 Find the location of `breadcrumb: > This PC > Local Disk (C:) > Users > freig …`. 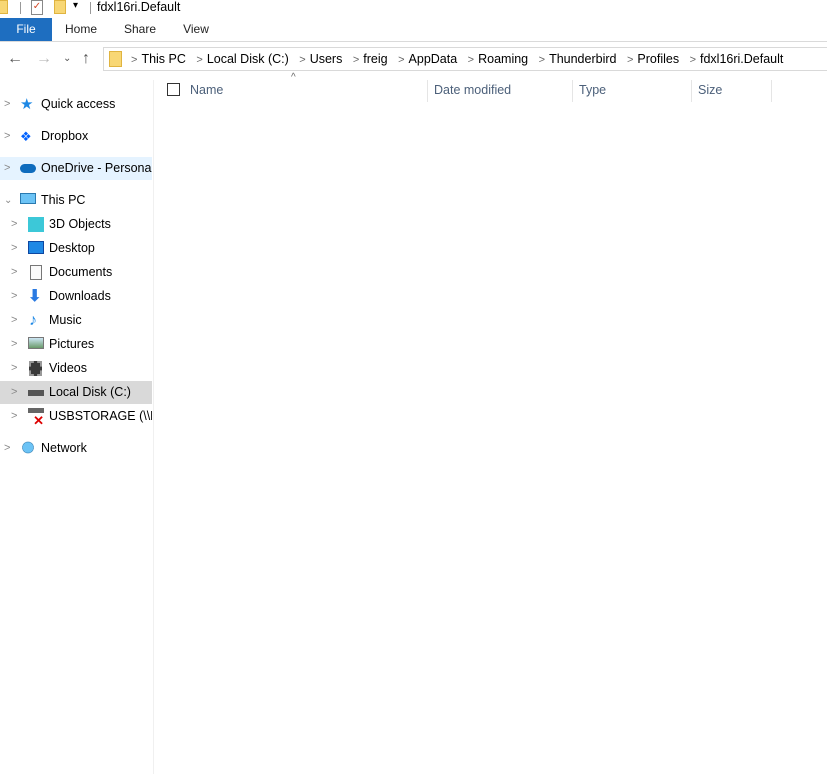

breadcrumb: > This PC > Local Disk (C:) > Users > freig … is located at coordinates (457, 59).